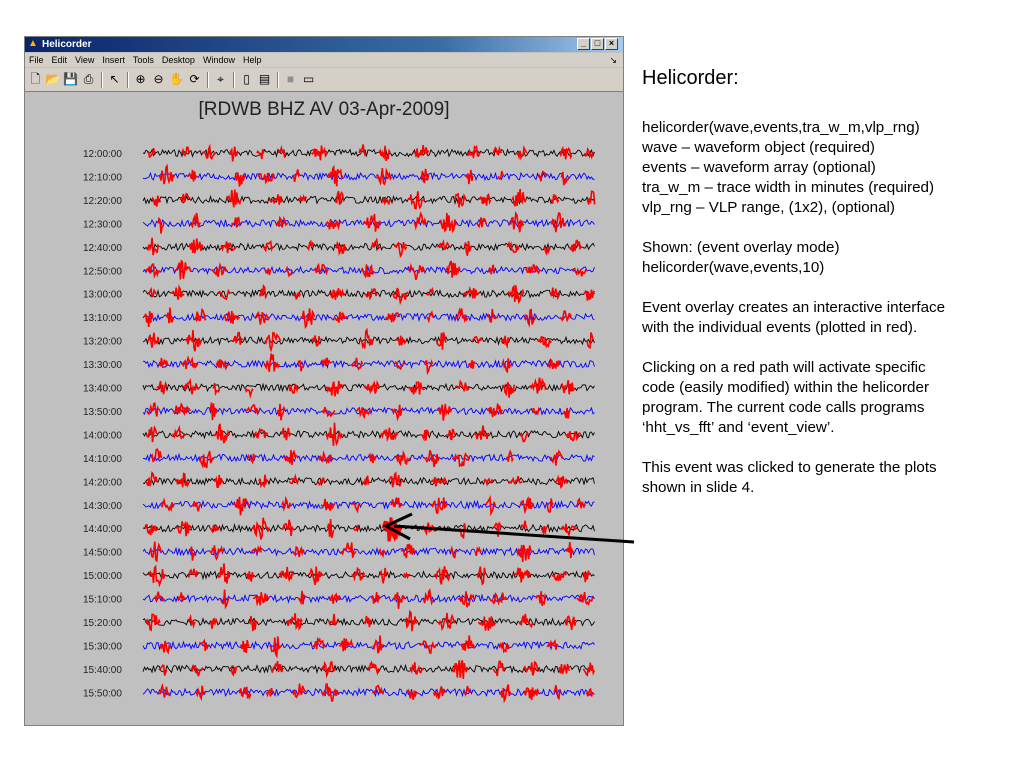  Describe the element at coordinates (176, 79) in the screenshot. I see `pan-icon: ✋` at that location.